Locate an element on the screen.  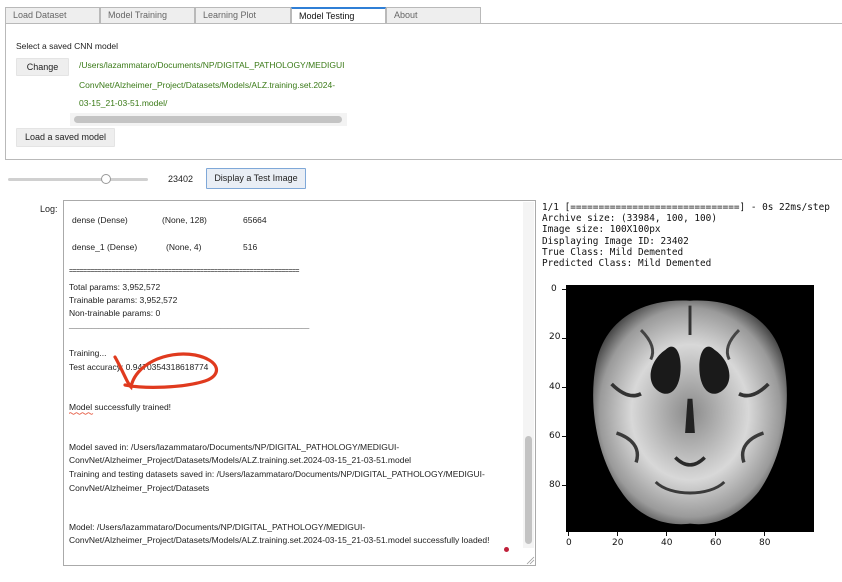
display-test-image-button: Display a Test Image is located at coordinates (256, 178).